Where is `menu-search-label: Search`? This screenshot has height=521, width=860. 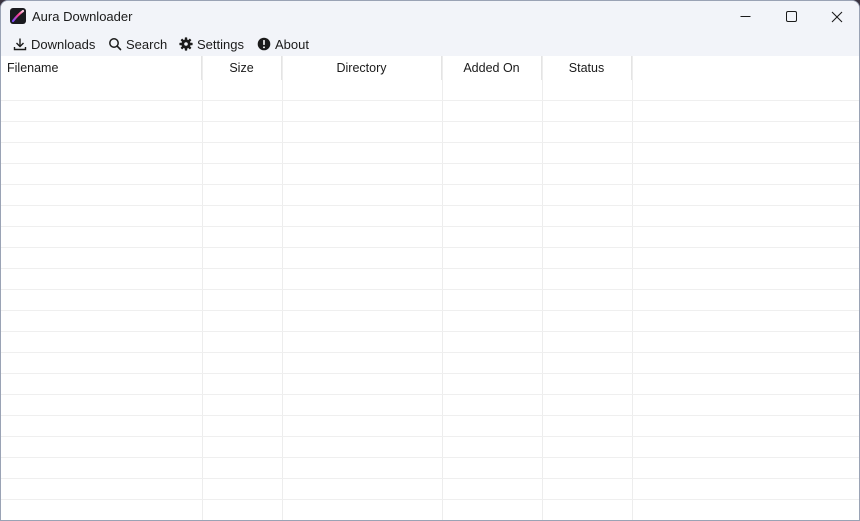 menu-search-label: Search is located at coordinates (147, 44).